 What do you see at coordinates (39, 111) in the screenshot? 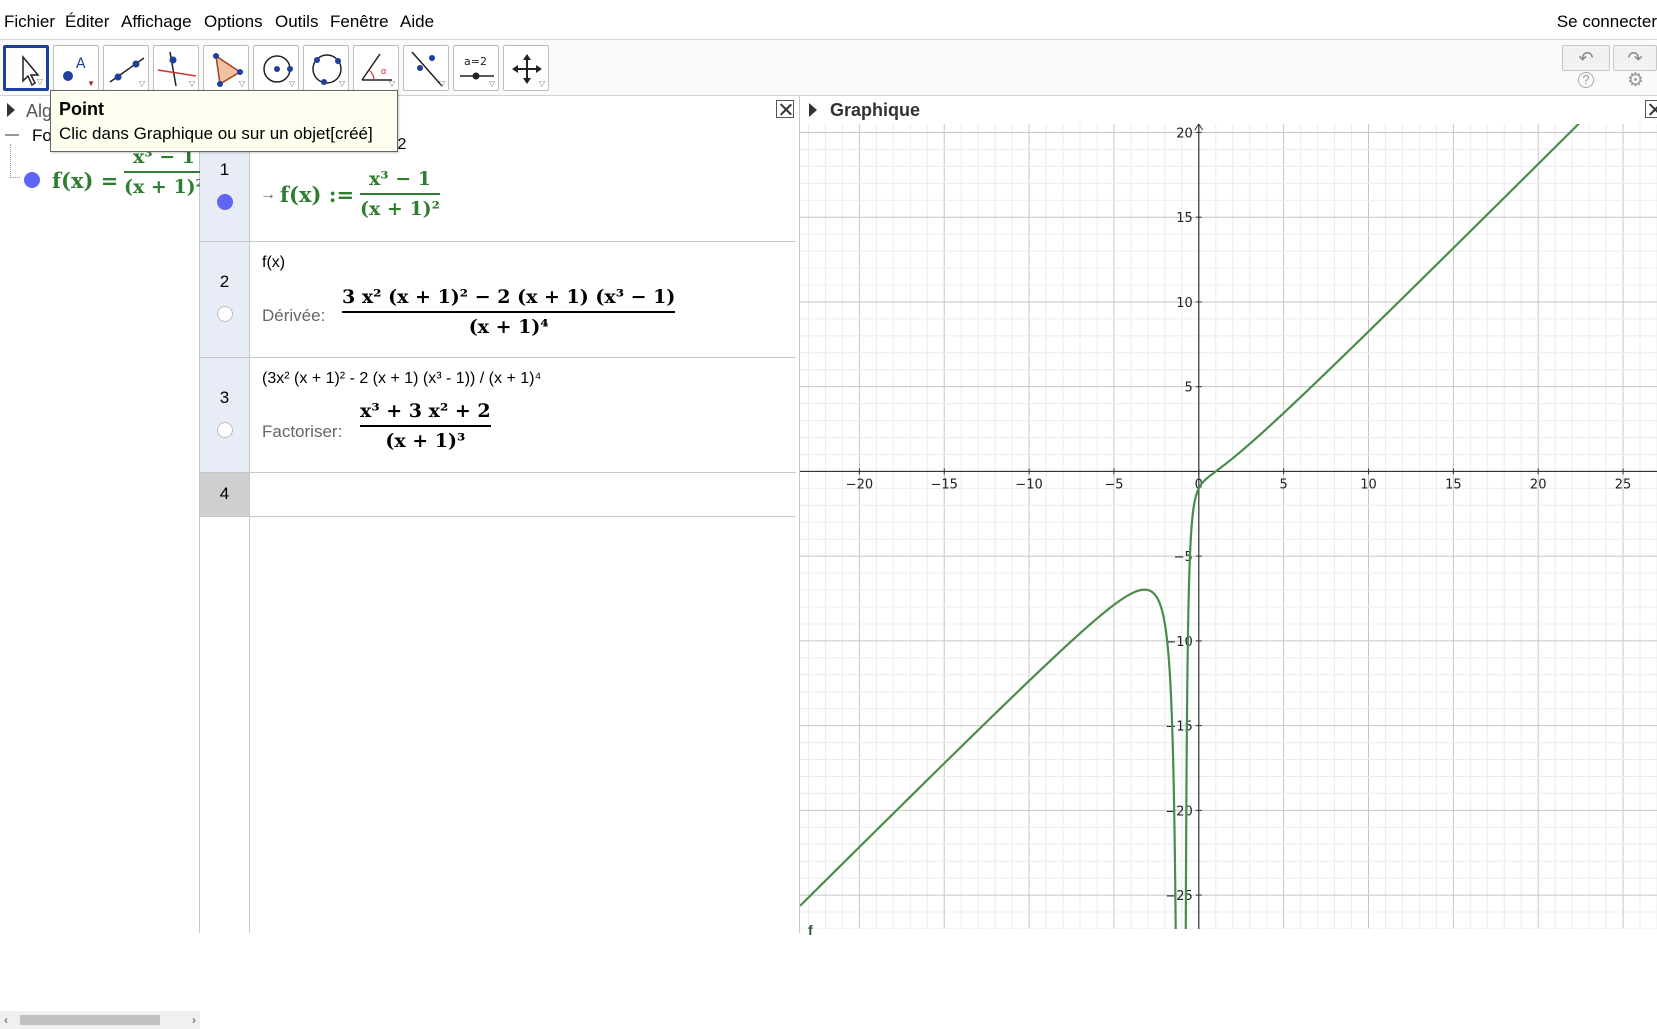
I see `algebra-title: Alg` at bounding box center [39, 111].